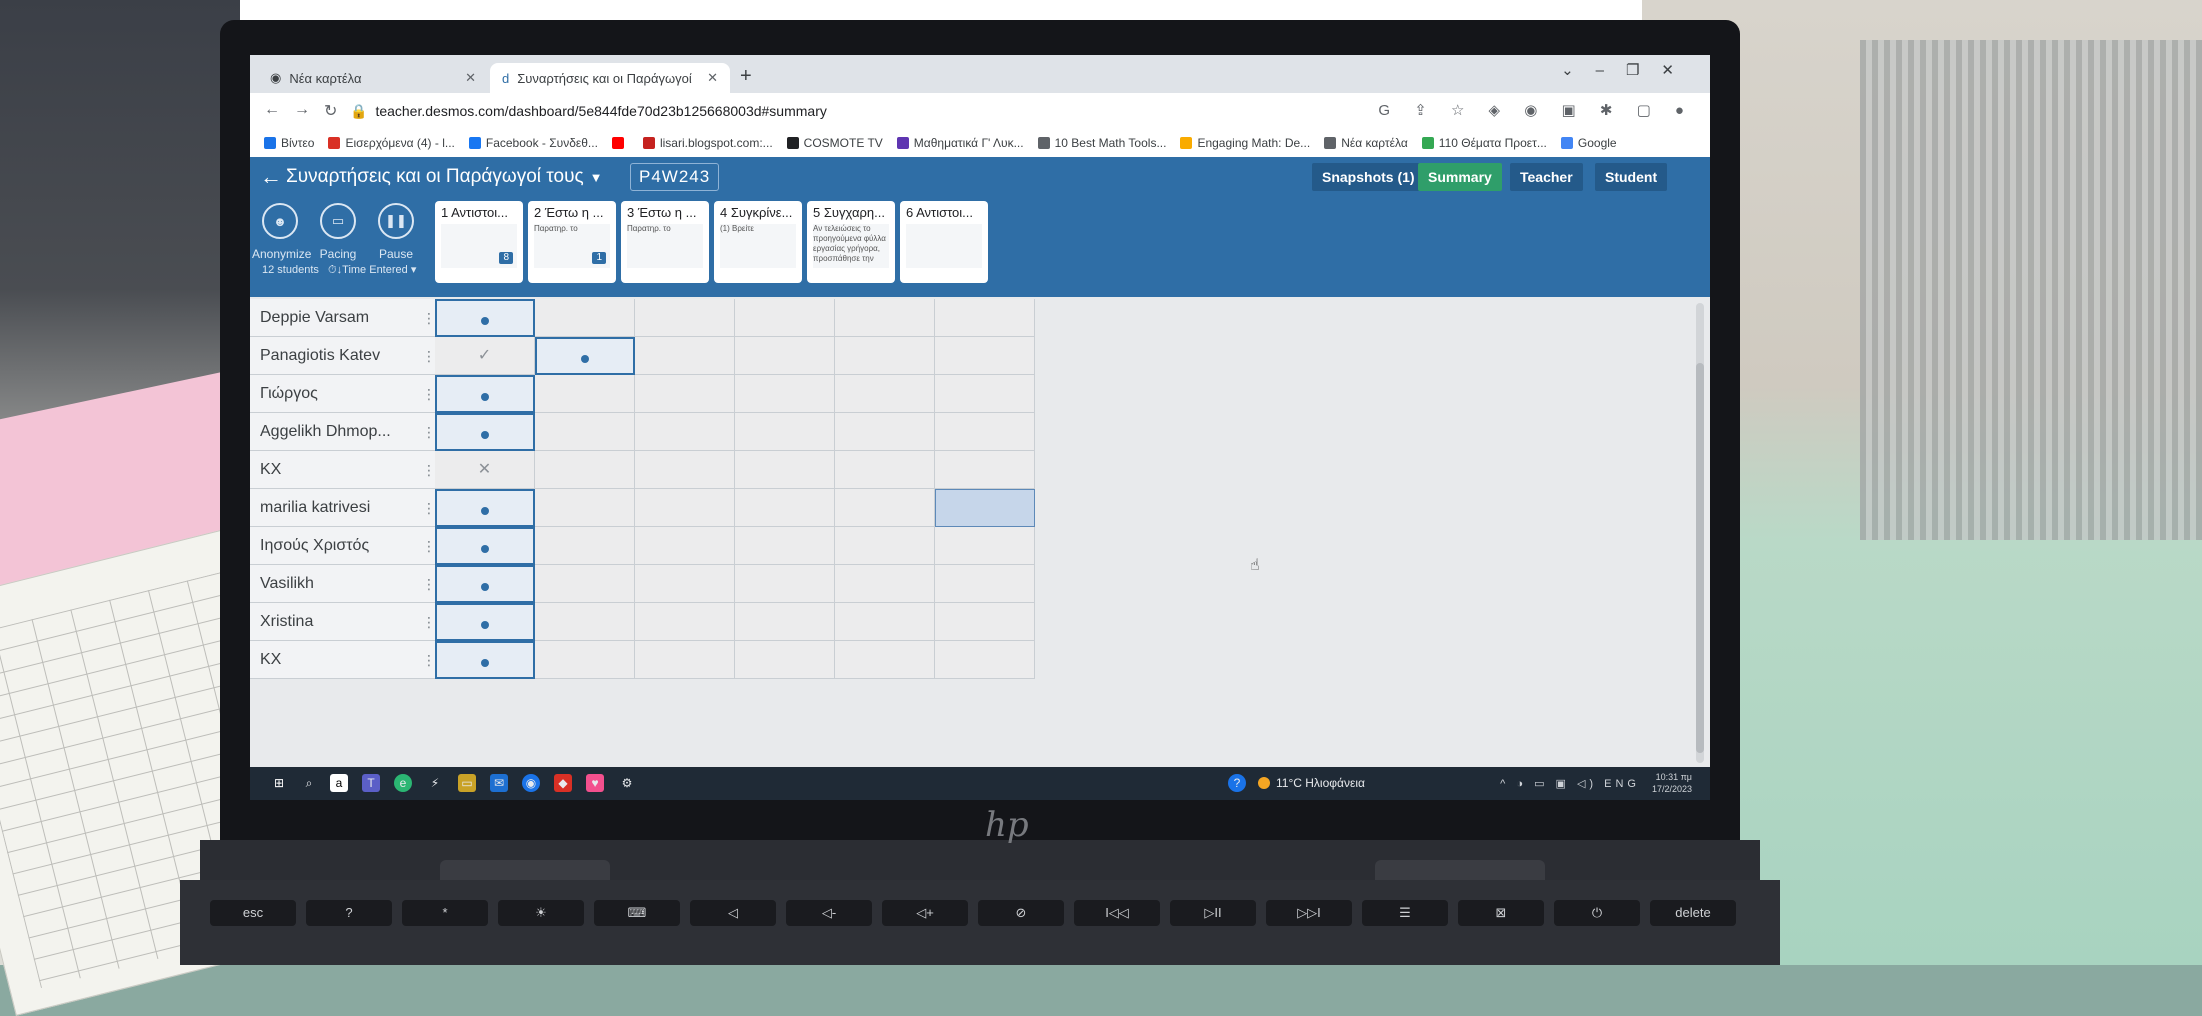 The image size is (2202, 1016). I want to click on bookmark-item: COSMOTE TV, so click(834, 143).